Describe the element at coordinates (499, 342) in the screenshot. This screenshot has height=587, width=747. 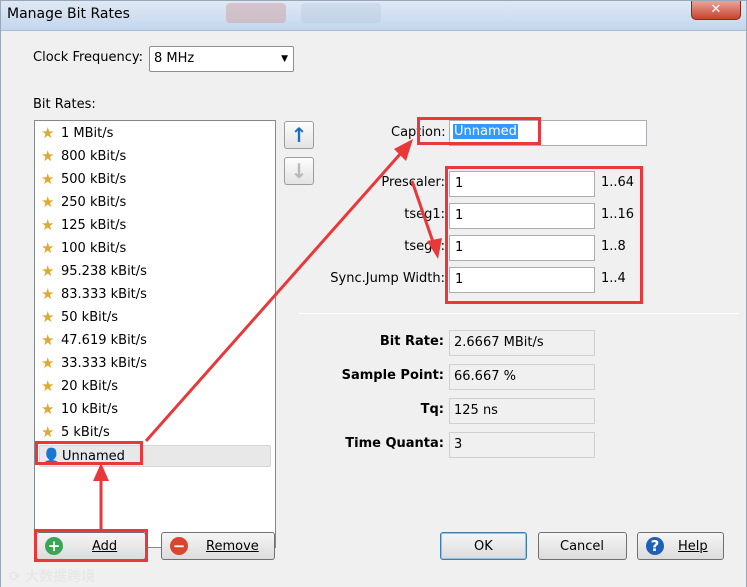
I see `result-value: 2.6667 MBit/s` at that location.